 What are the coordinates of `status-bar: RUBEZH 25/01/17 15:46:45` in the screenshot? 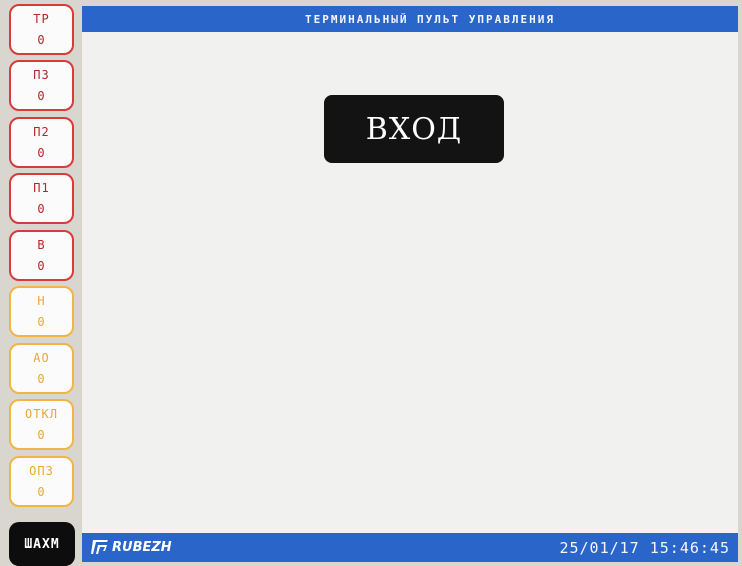 It's located at (410, 547).